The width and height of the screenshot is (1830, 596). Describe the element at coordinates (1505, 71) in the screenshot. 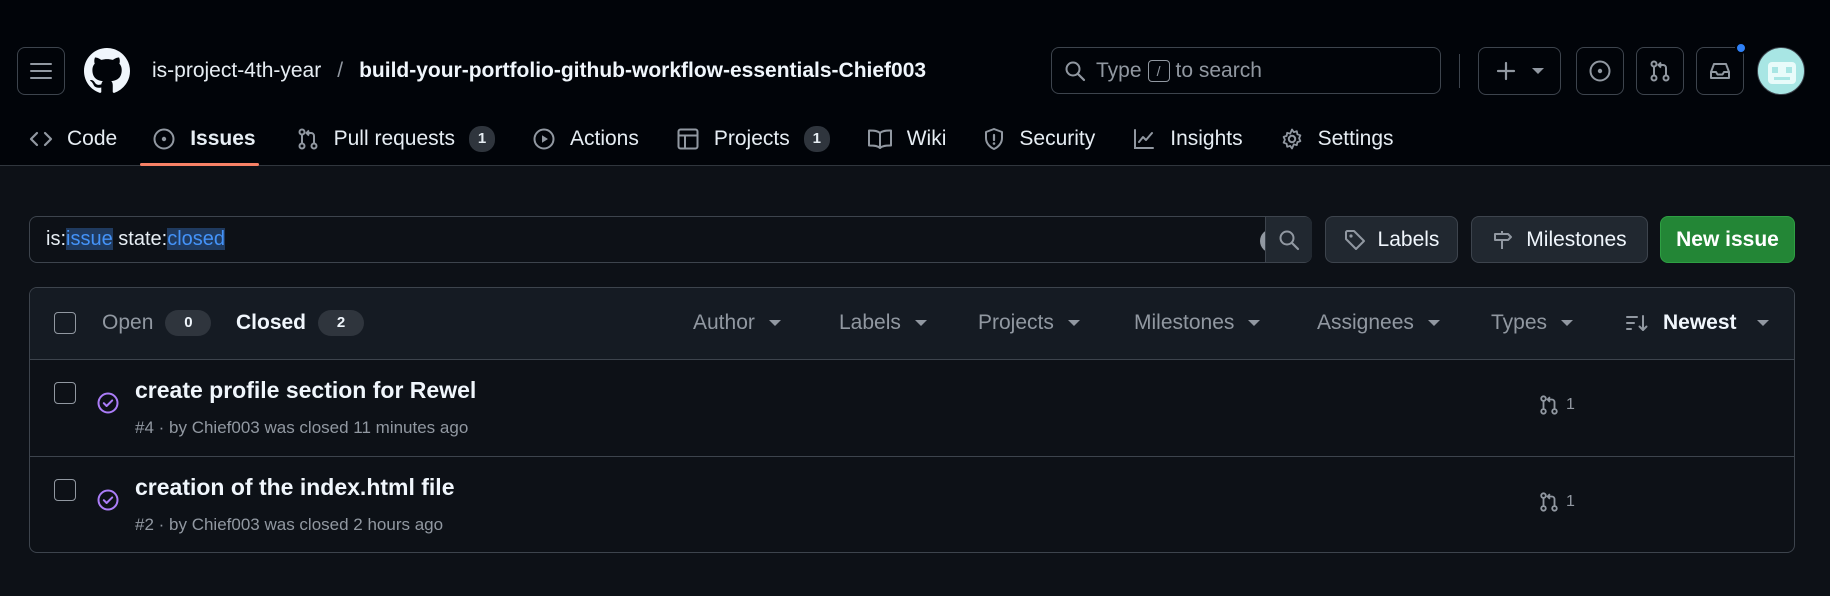

I see `plus-icon` at that location.